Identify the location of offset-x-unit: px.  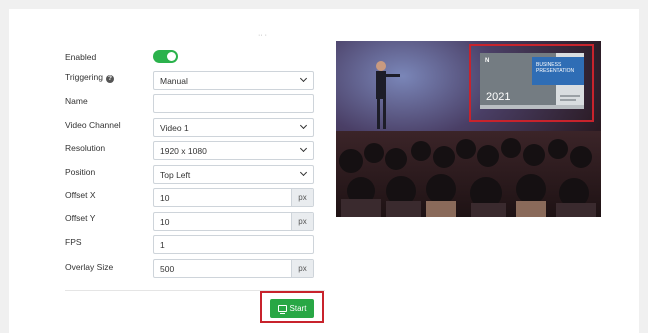
(302, 197).